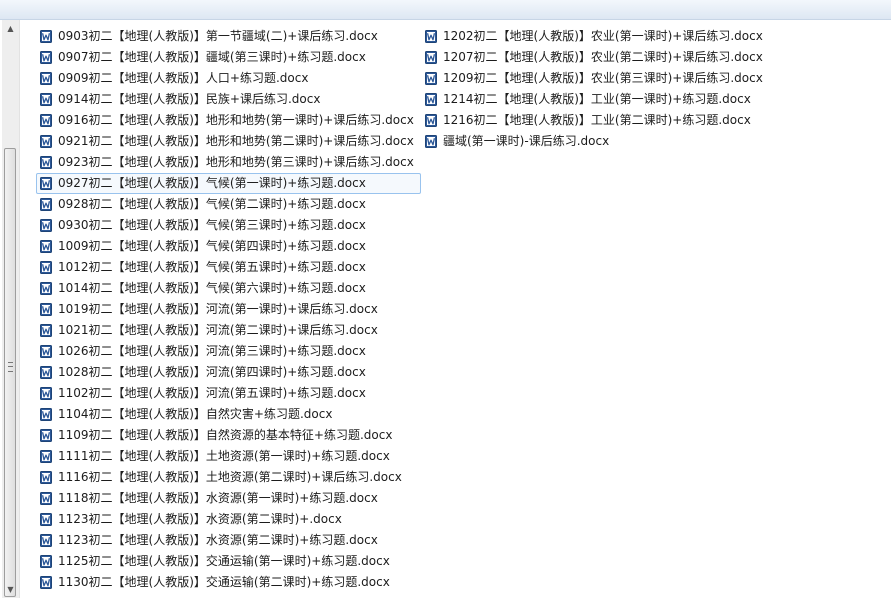  I want to click on file-item: 0916初二【地理(人教版)】地形和地势(第一课时)+课后练习.docx, so click(228, 120).